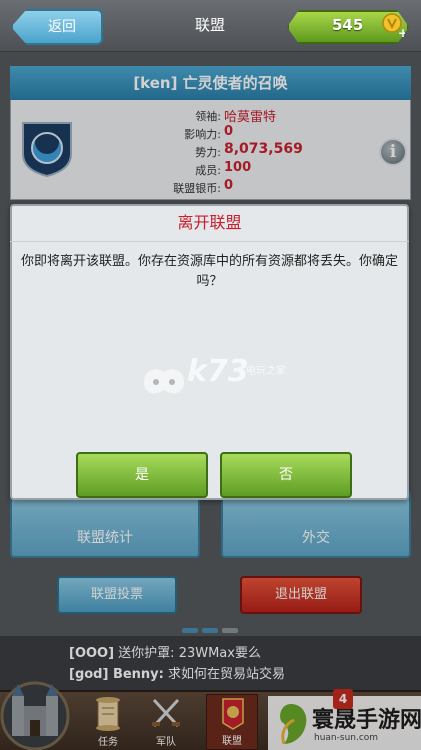 This screenshot has width=421, height=750. I want to click on k73-watermark: k73, so click(218, 371).